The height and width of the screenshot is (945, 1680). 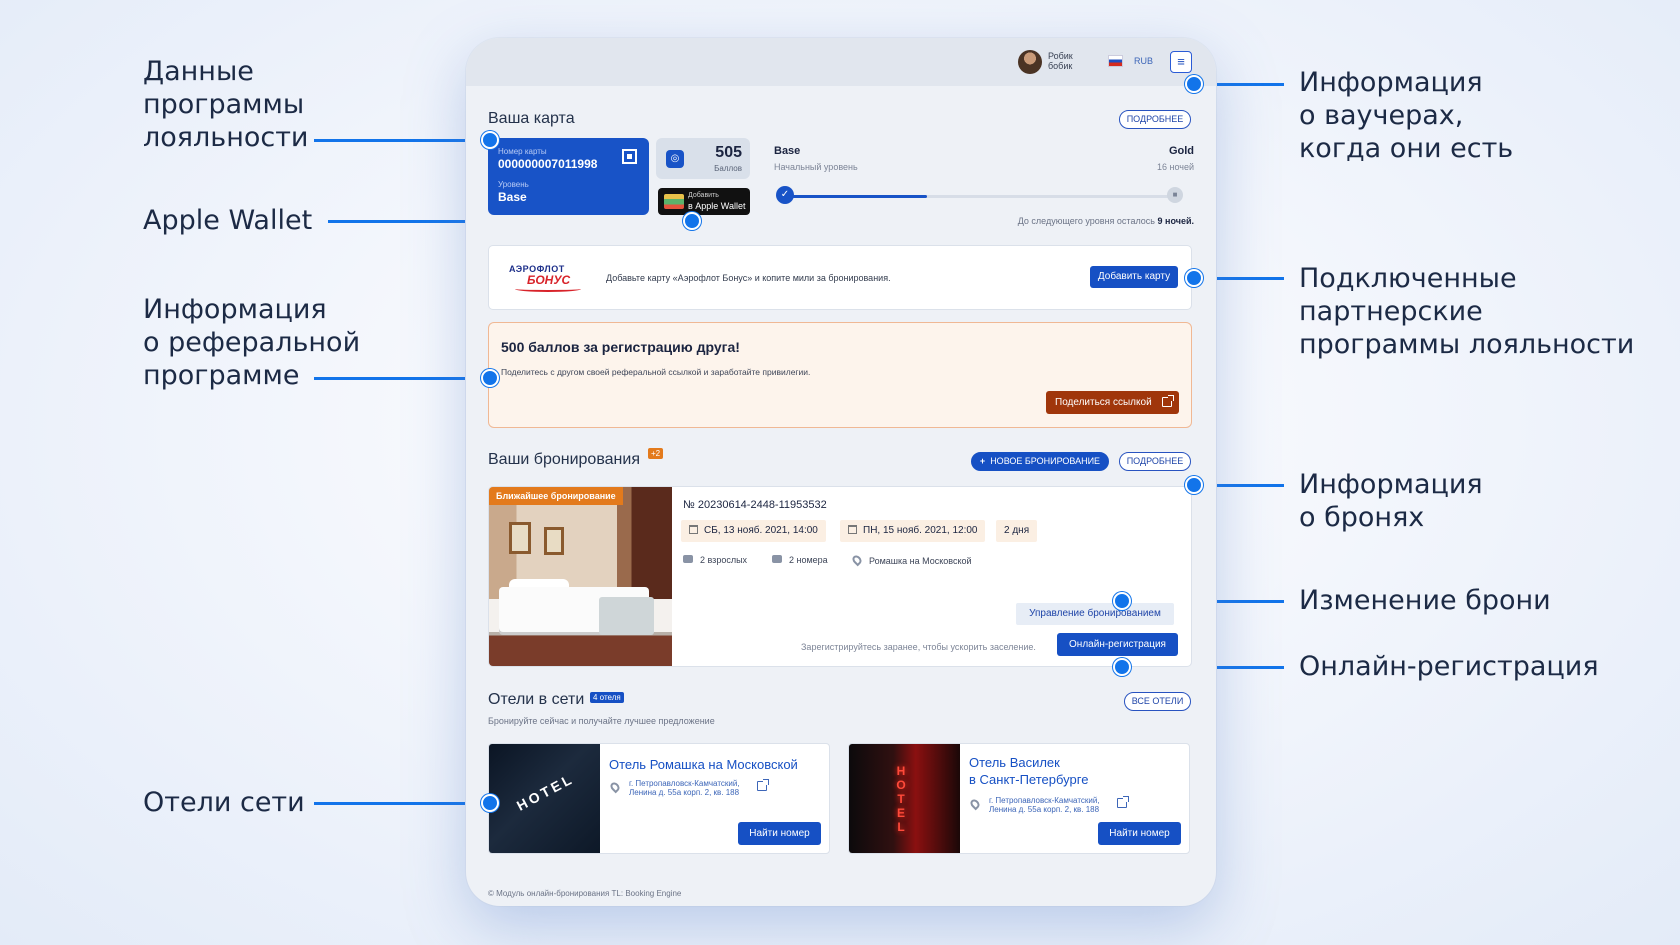 I want to click on user-name: Робик бобик, so click(x=1060, y=61).